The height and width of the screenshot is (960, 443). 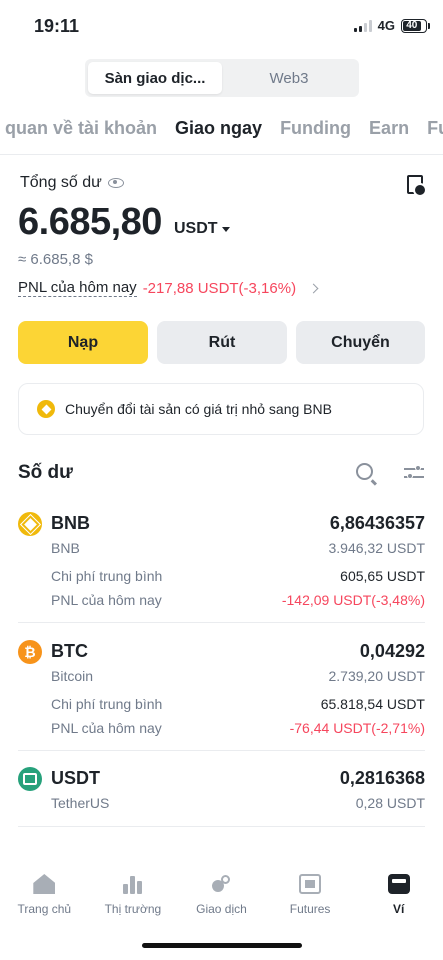 What do you see at coordinates (80, 803) in the screenshot?
I see `asset-name: TetherUS` at bounding box center [80, 803].